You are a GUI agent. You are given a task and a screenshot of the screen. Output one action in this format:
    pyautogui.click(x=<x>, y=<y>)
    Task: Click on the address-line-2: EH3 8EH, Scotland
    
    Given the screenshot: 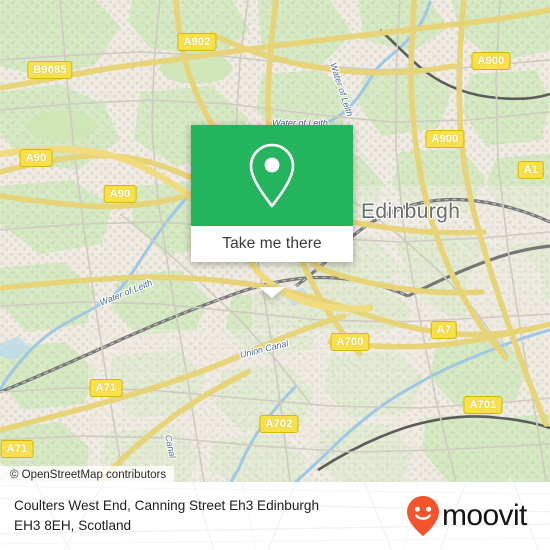 What is the action you would take?
    pyautogui.click(x=73, y=525)
    